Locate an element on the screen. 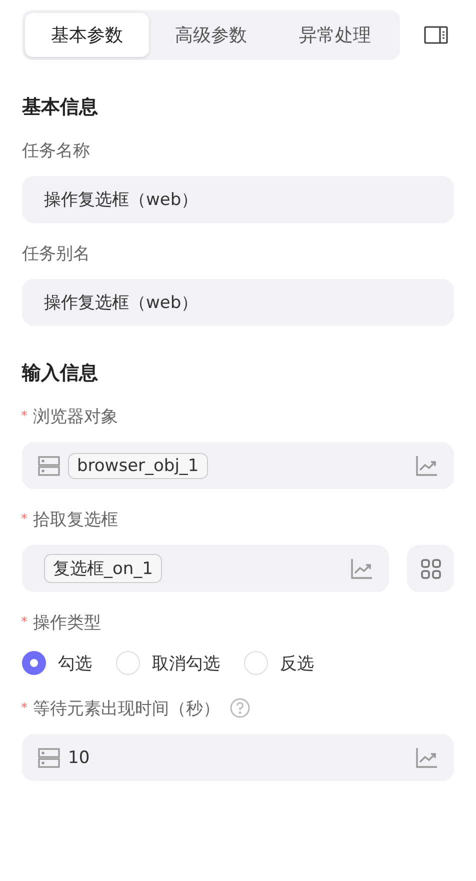 The height and width of the screenshot is (881, 476). grid-icon is located at coordinates (430, 568).